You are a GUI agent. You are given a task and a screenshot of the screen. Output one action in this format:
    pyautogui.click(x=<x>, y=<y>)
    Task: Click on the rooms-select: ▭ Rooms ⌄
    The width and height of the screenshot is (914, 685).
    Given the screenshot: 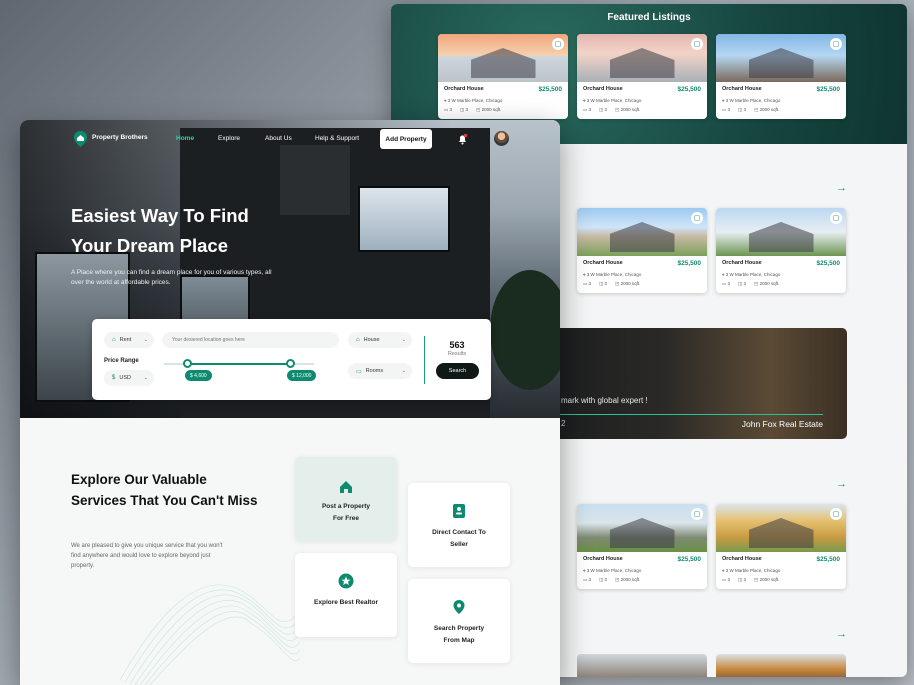 What is the action you would take?
    pyautogui.click(x=380, y=371)
    